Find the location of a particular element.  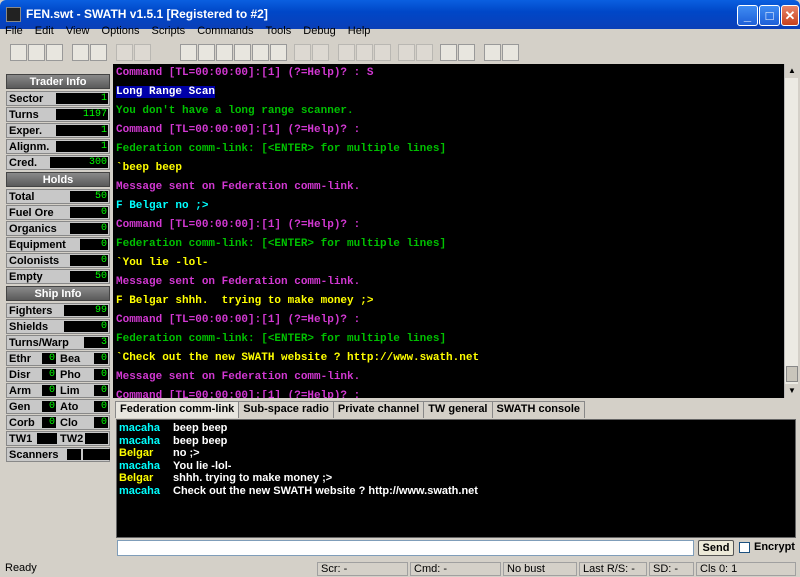

turns-row: Turns 1197 is located at coordinates (58, 114).